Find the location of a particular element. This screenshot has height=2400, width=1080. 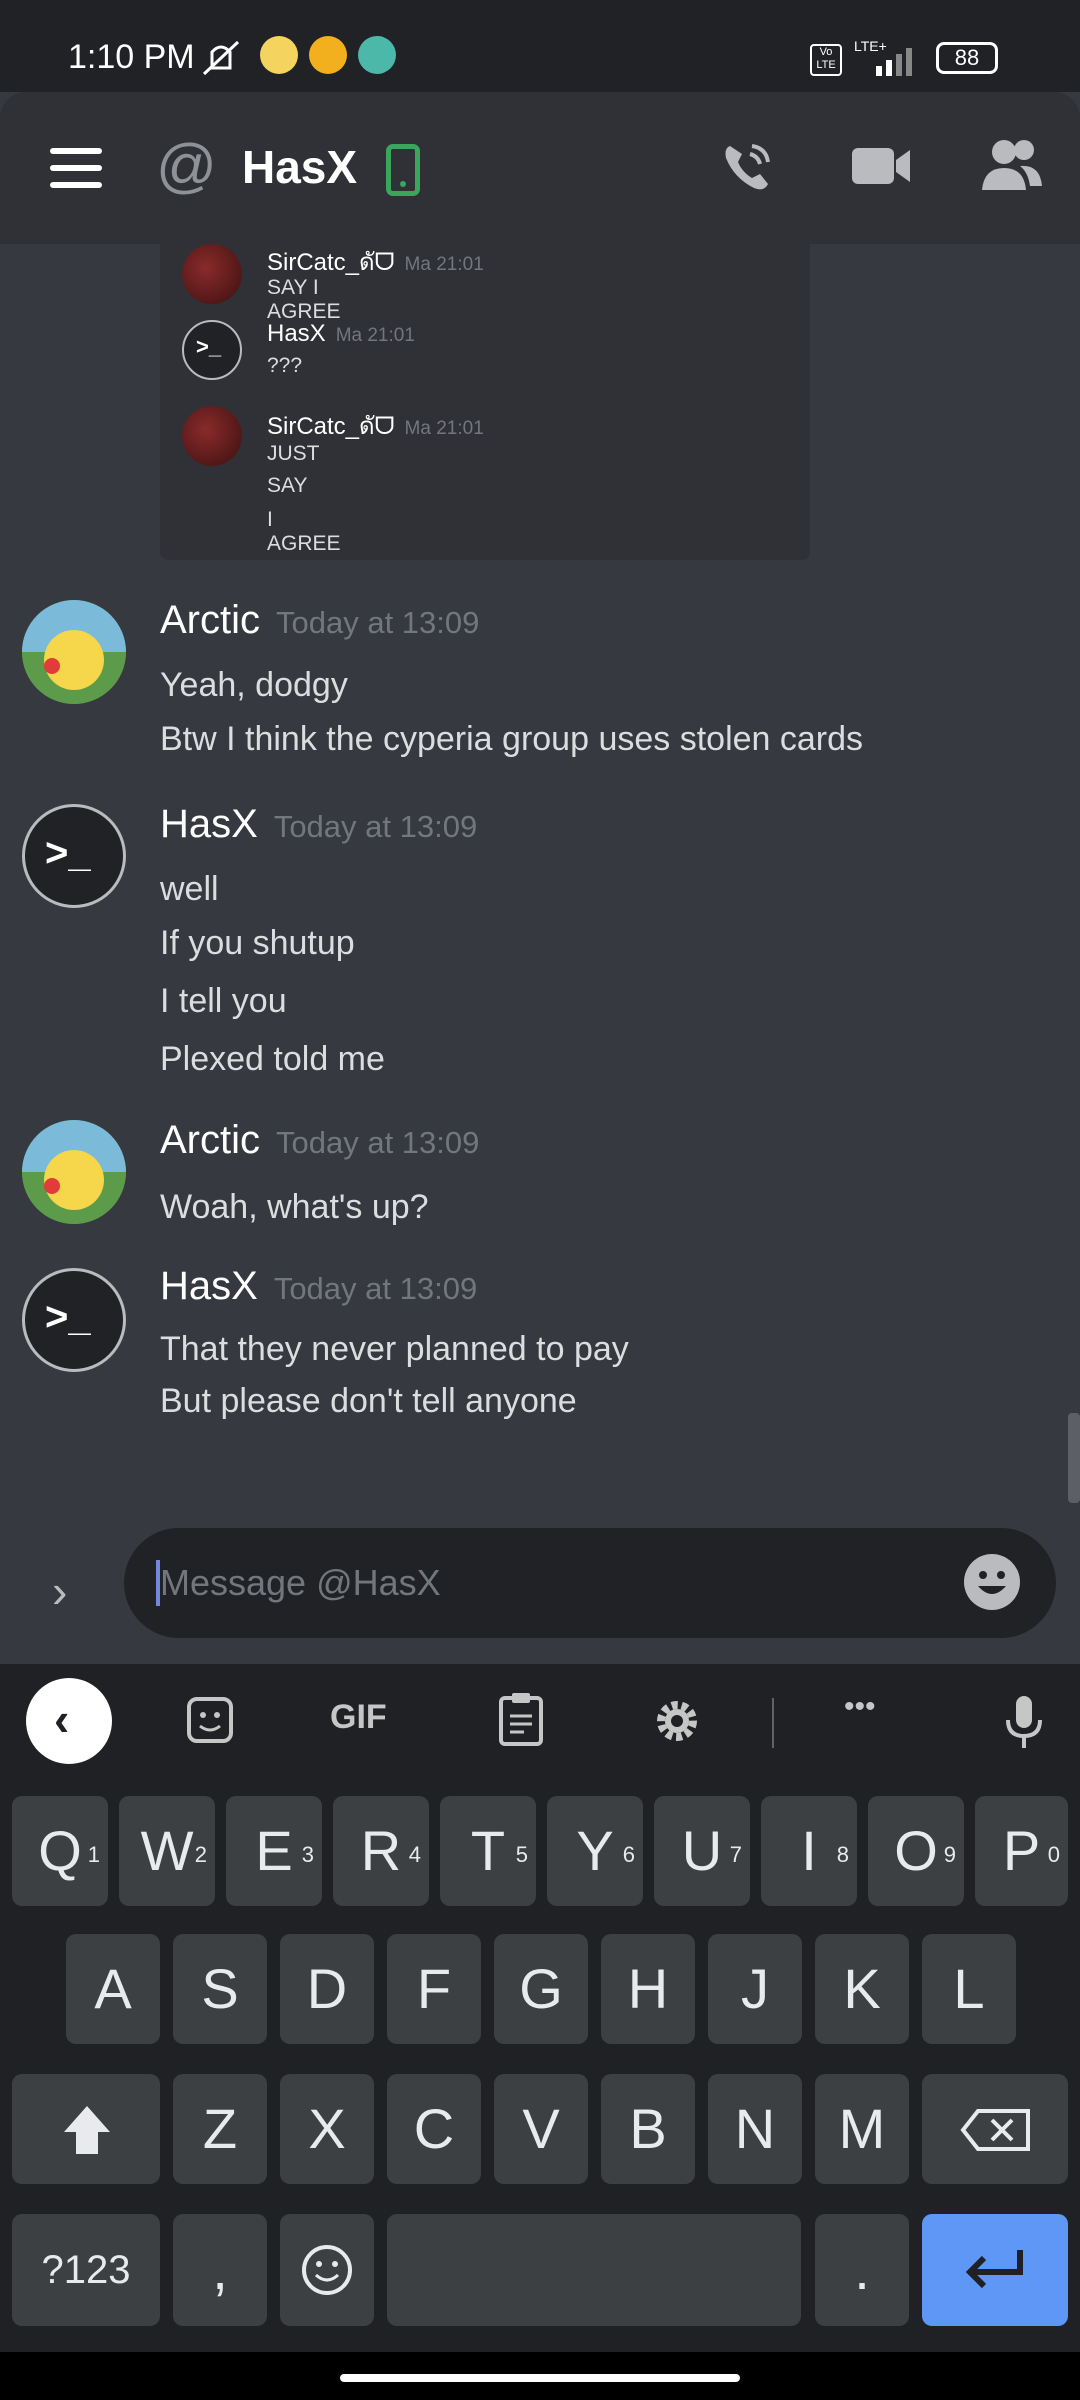

backspace-key is located at coordinates (995, 2129).